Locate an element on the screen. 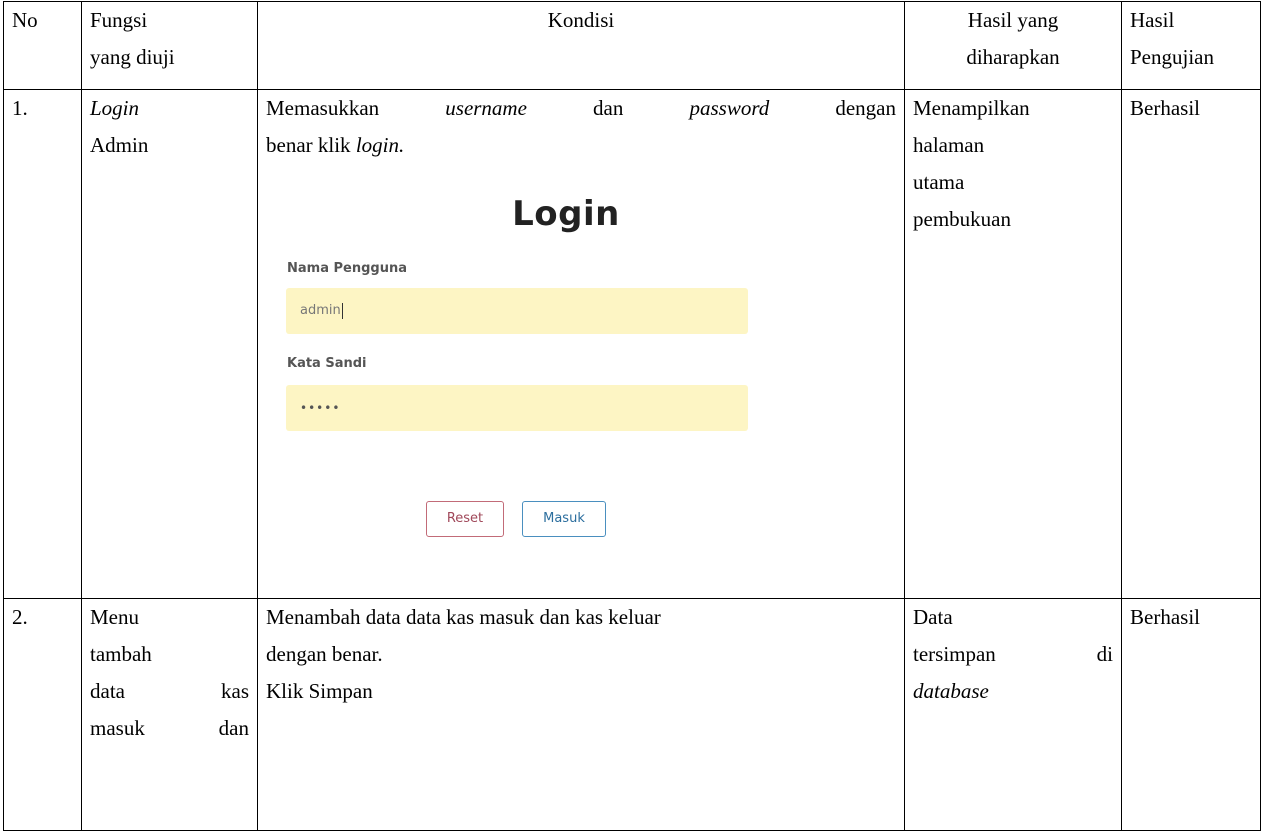 This screenshot has height=831, width=1278. row1-no: 1. is located at coordinates (42, 344).